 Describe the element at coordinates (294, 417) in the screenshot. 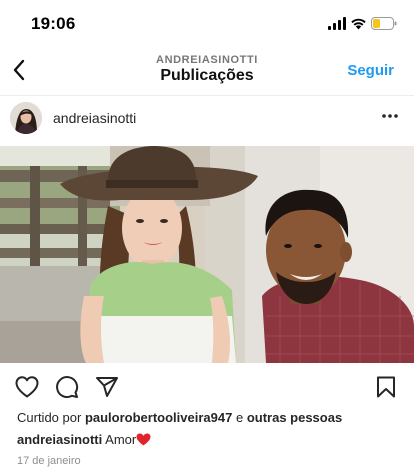

I see `liked-by-others-link: outras pessoas` at that location.